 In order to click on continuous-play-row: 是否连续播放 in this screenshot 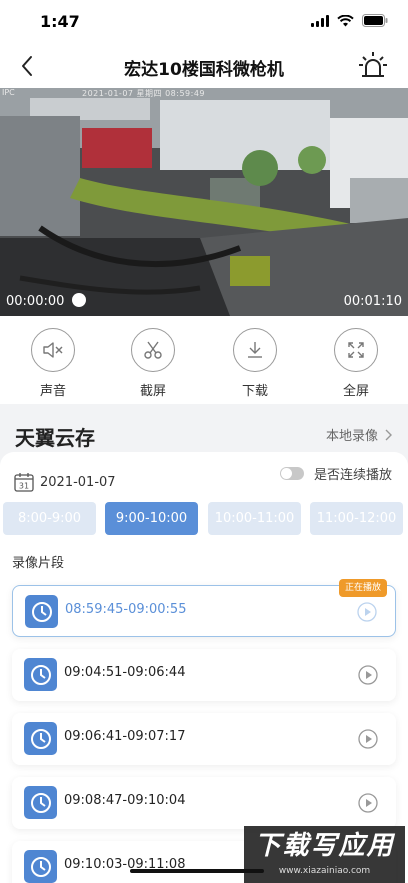, I will do `click(335, 473)`.